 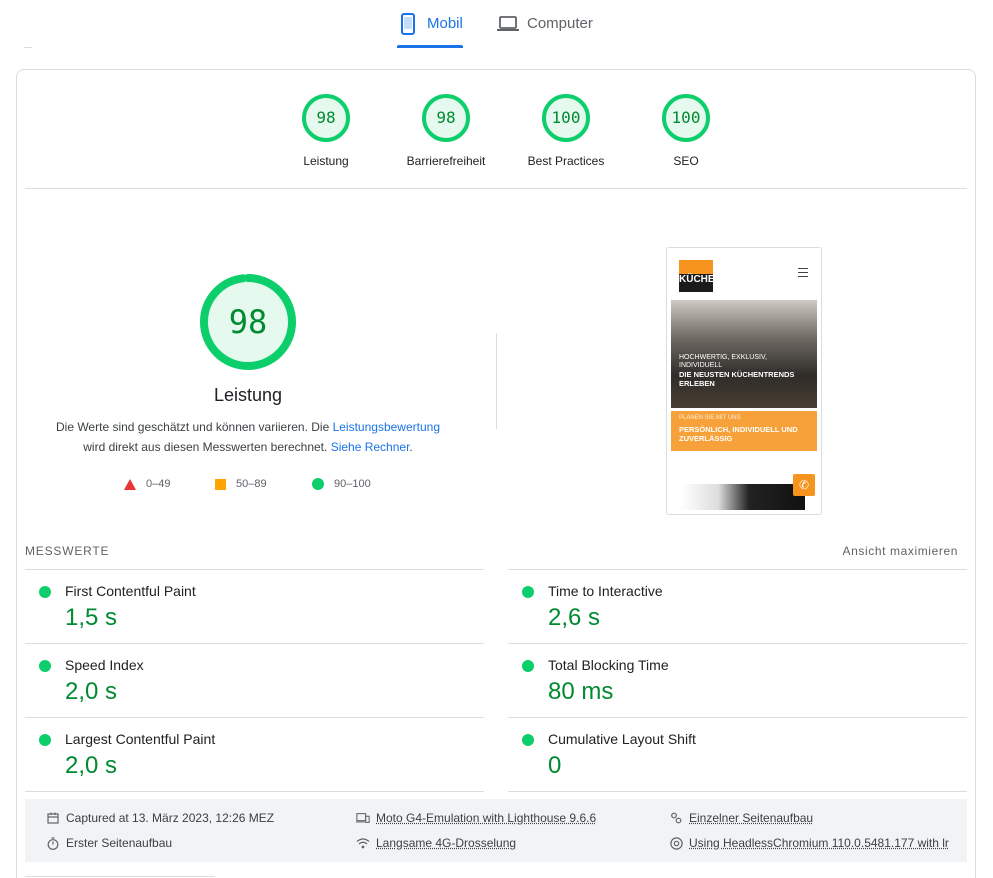 What do you see at coordinates (729, 362) in the screenshot?
I see `hero-subtitle: HOCHWERTIG, EXKLUSIV, INDIVIDUELL` at bounding box center [729, 362].